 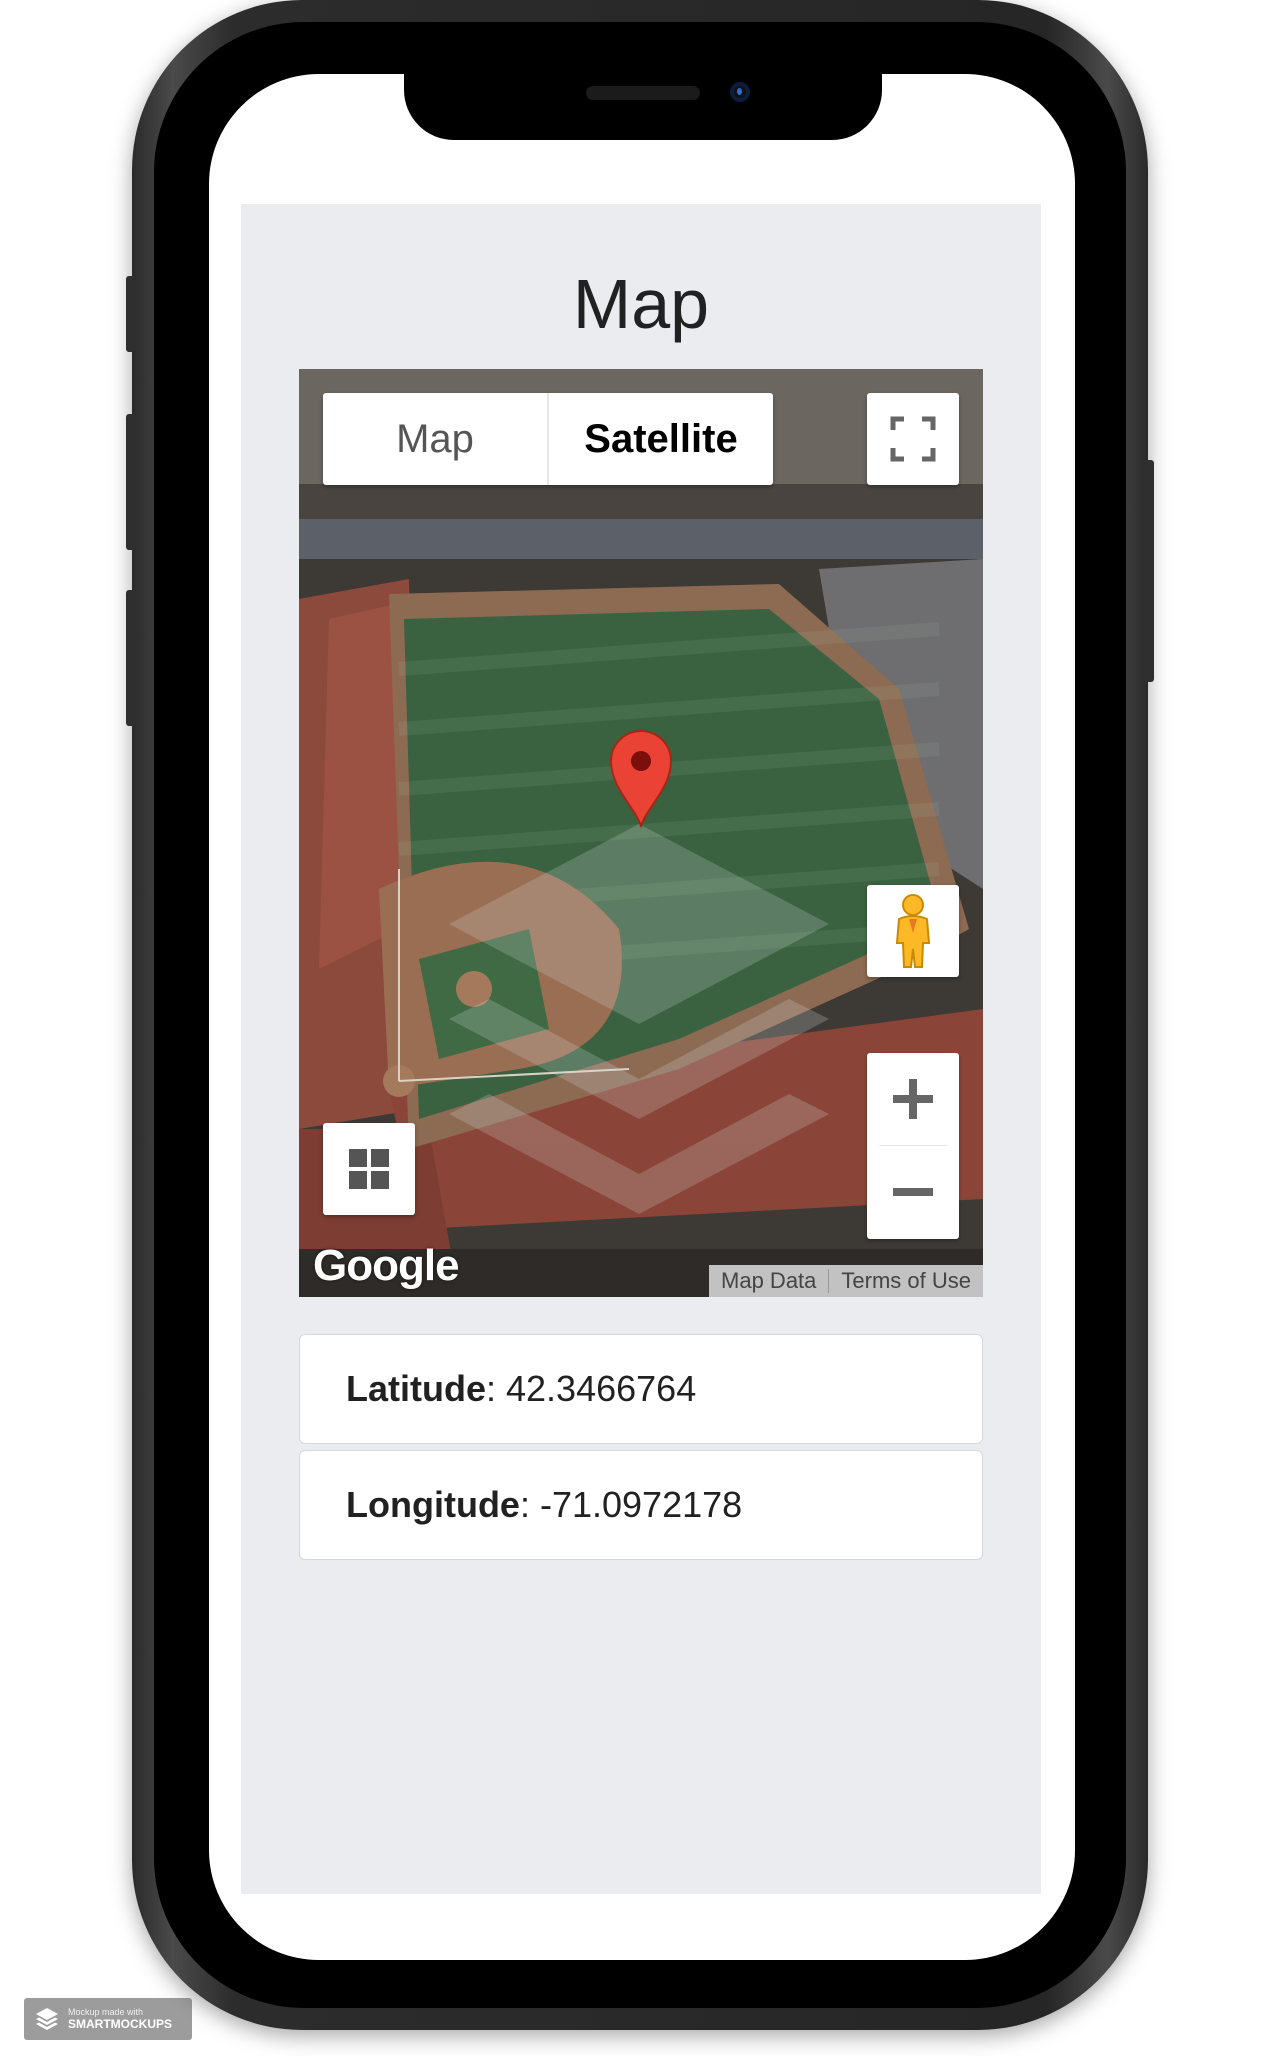 I want to click on map-type-control: Map Satellite, so click(x=548, y=439).